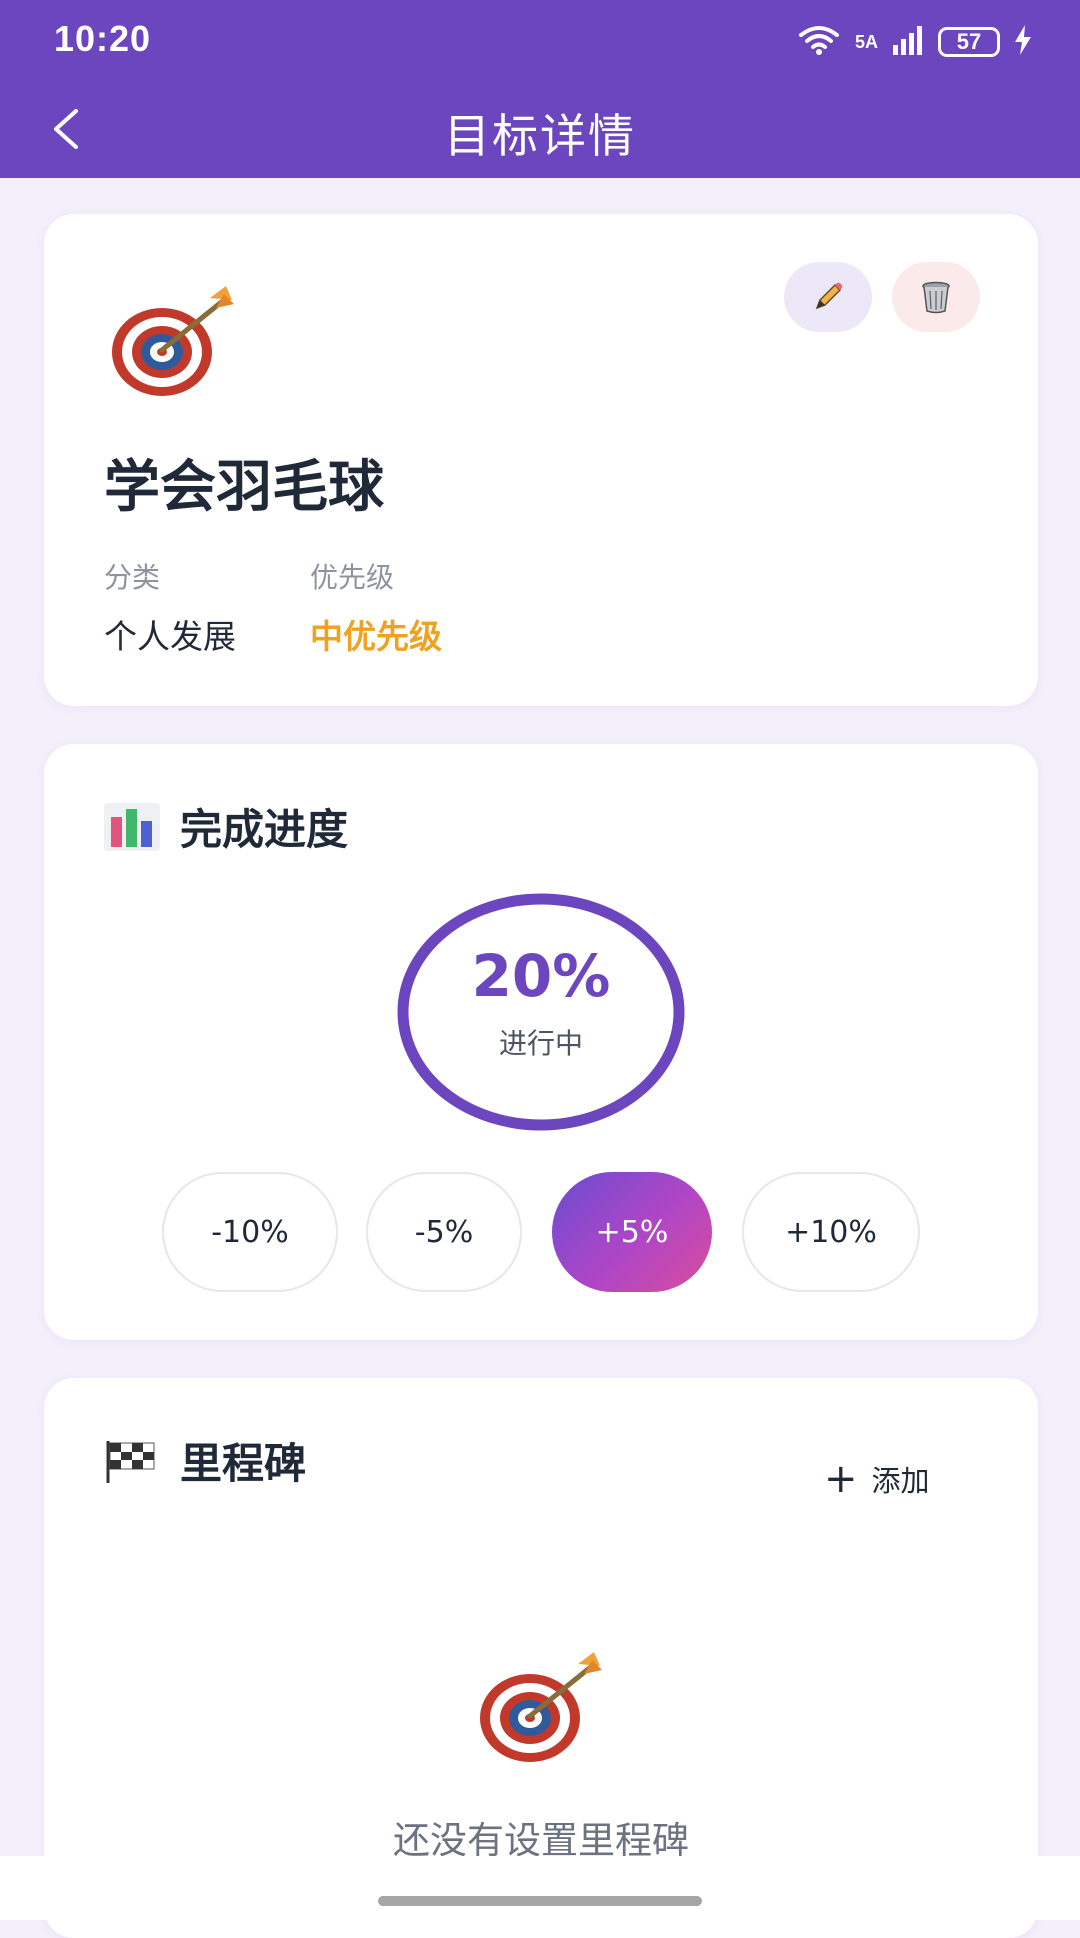  Describe the element at coordinates (444, 1232) in the screenshot. I see `decrease-5-button: -5%` at that location.